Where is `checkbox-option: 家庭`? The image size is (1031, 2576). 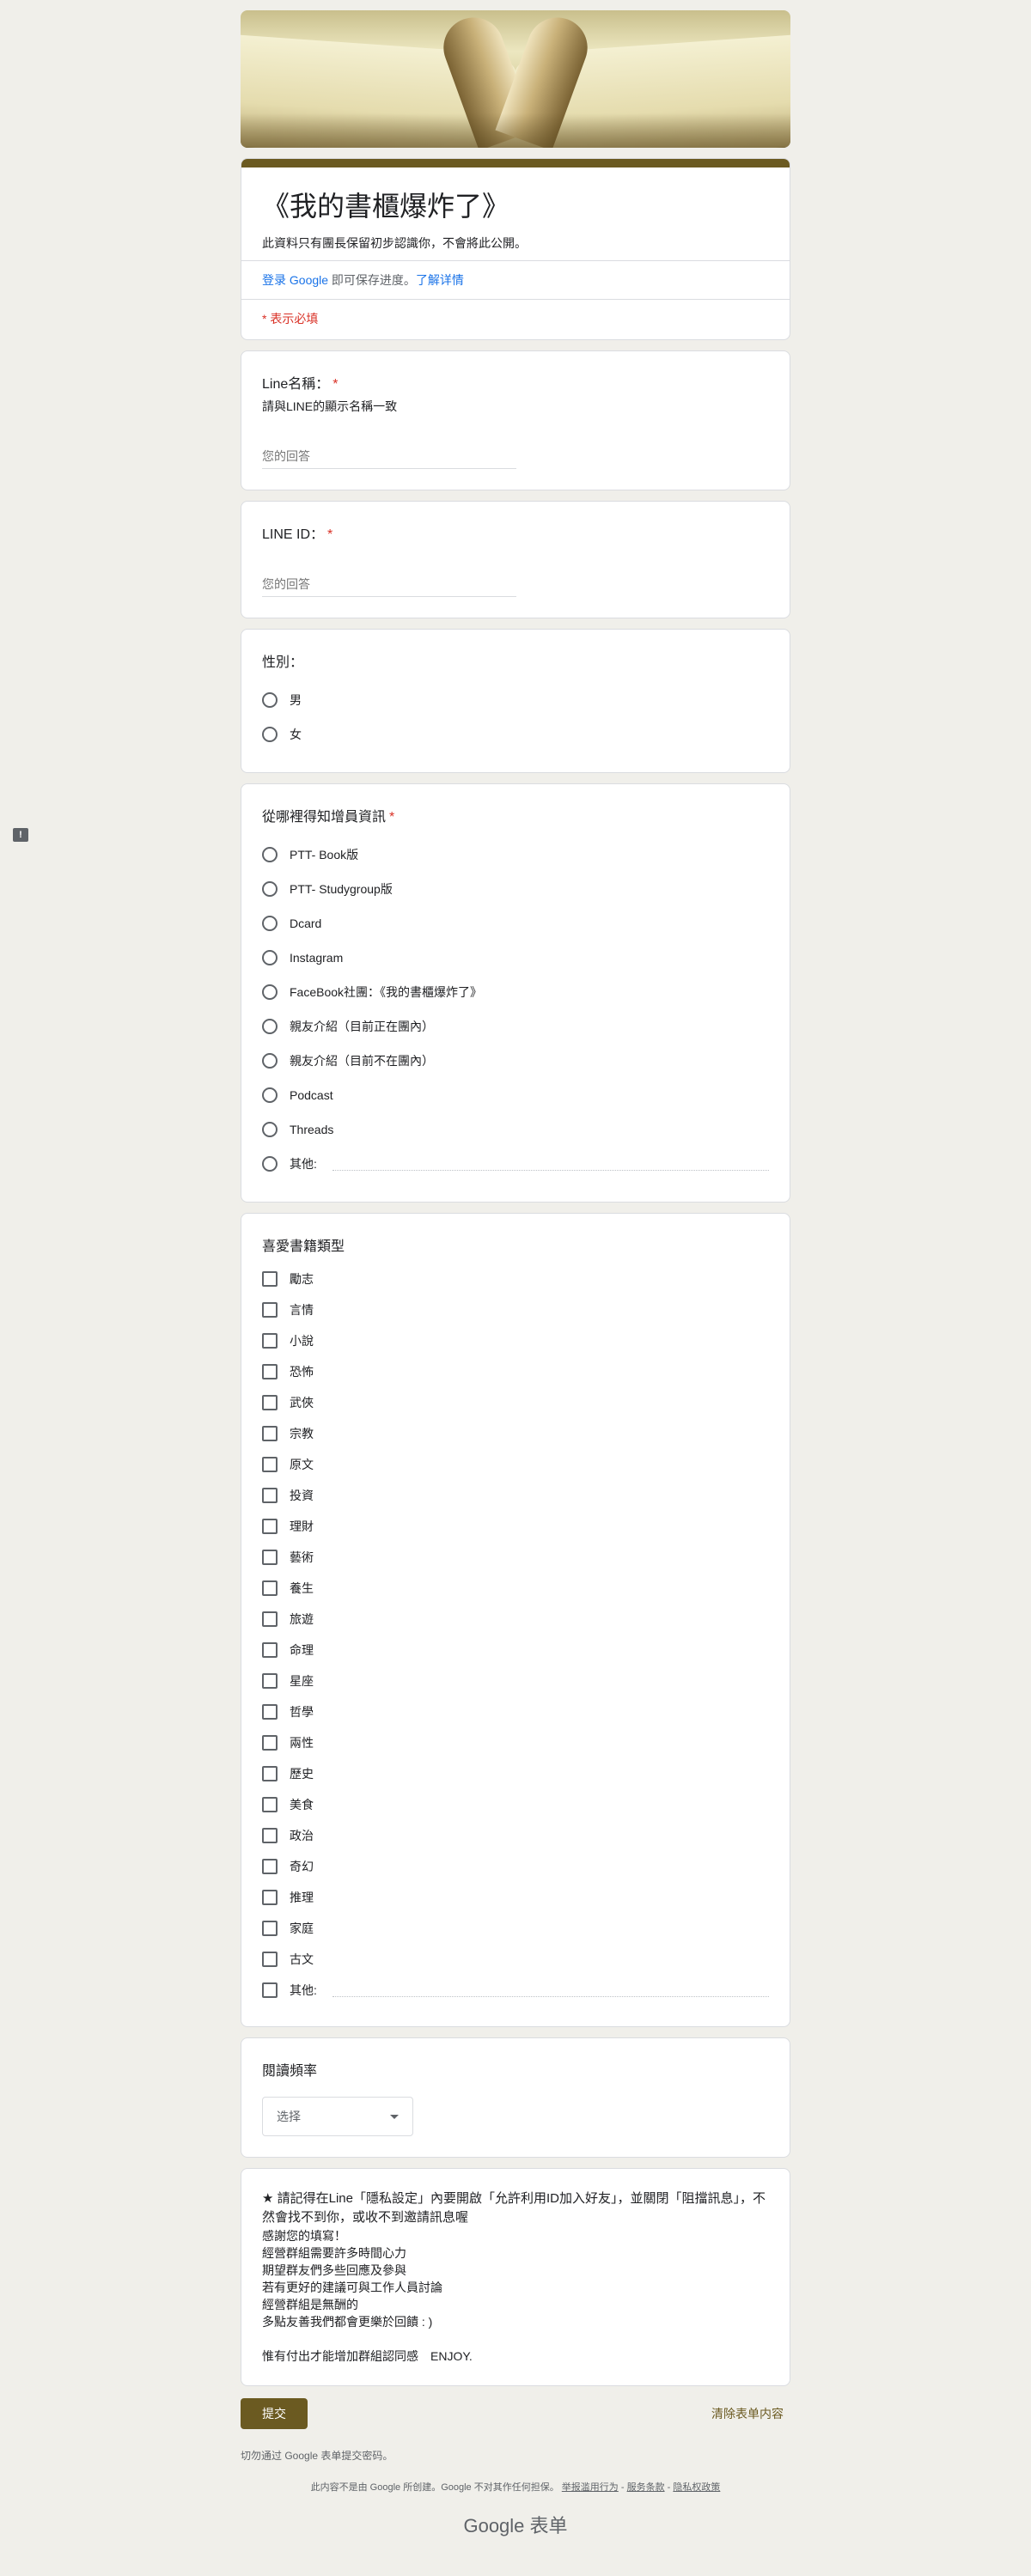
checkbox-option: 家庭 is located at coordinates (515, 1929).